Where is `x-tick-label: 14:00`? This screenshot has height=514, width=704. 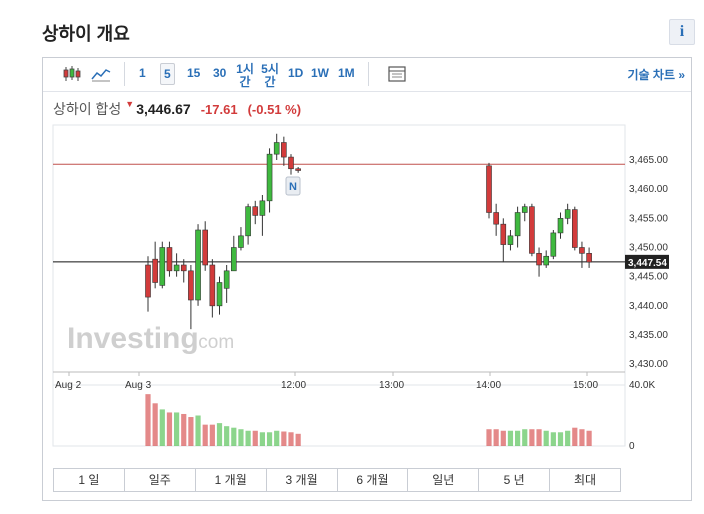
x-tick-label: 14:00 is located at coordinates (488, 385).